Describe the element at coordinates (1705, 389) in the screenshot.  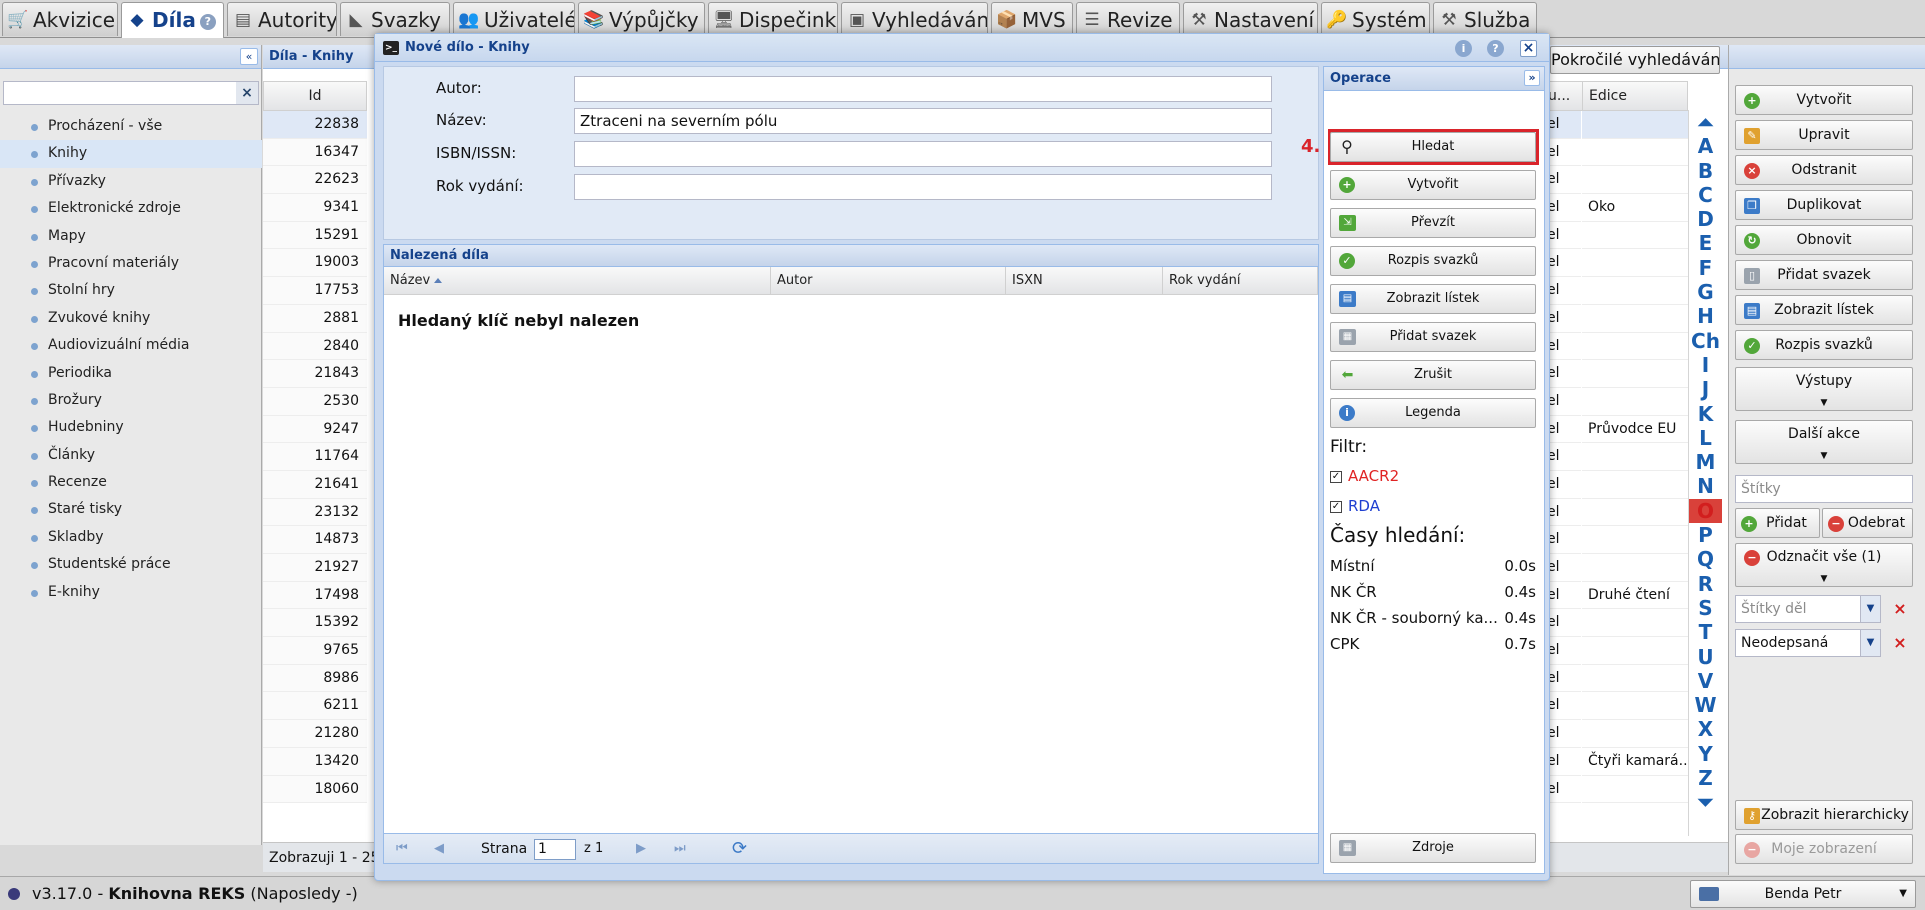
I see `alphabet-letter: J` at that location.